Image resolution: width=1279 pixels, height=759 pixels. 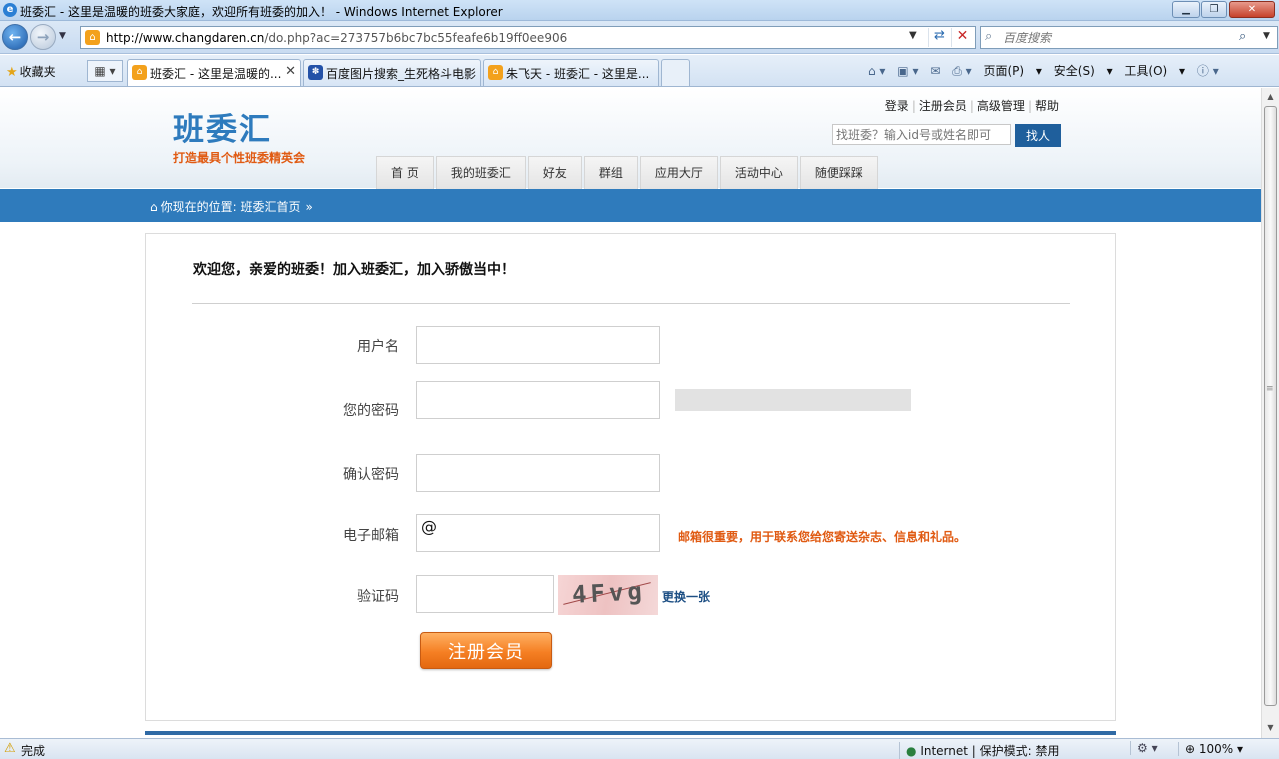 I want to click on captcha-label: 验证码, so click(x=378, y=597).